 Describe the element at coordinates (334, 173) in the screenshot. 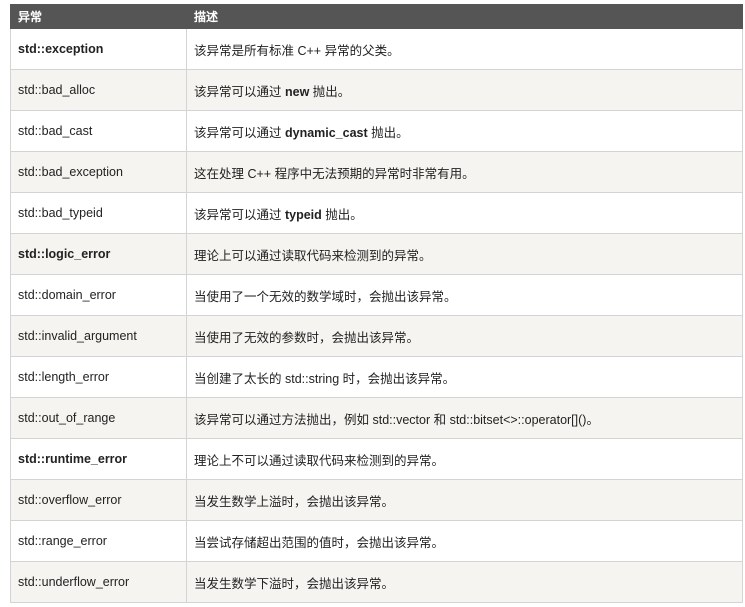

I see `description-text: 这在处理 C++ 程序中无法预期的异常时非常有用。` at that location.